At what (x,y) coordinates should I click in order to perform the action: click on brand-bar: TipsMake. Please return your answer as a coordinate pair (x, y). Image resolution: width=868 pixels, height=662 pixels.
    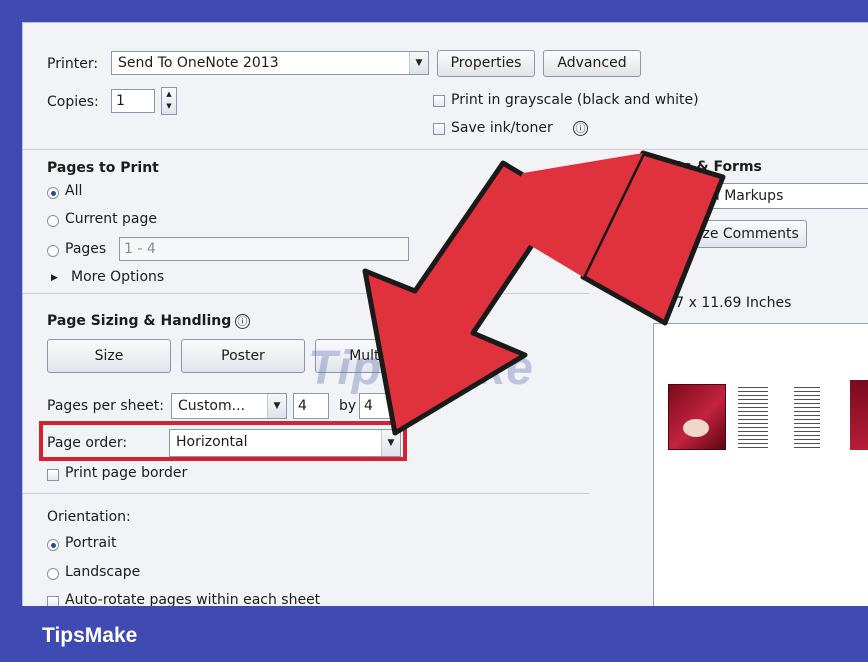
    Looking at the image, I should click on (434, 634).